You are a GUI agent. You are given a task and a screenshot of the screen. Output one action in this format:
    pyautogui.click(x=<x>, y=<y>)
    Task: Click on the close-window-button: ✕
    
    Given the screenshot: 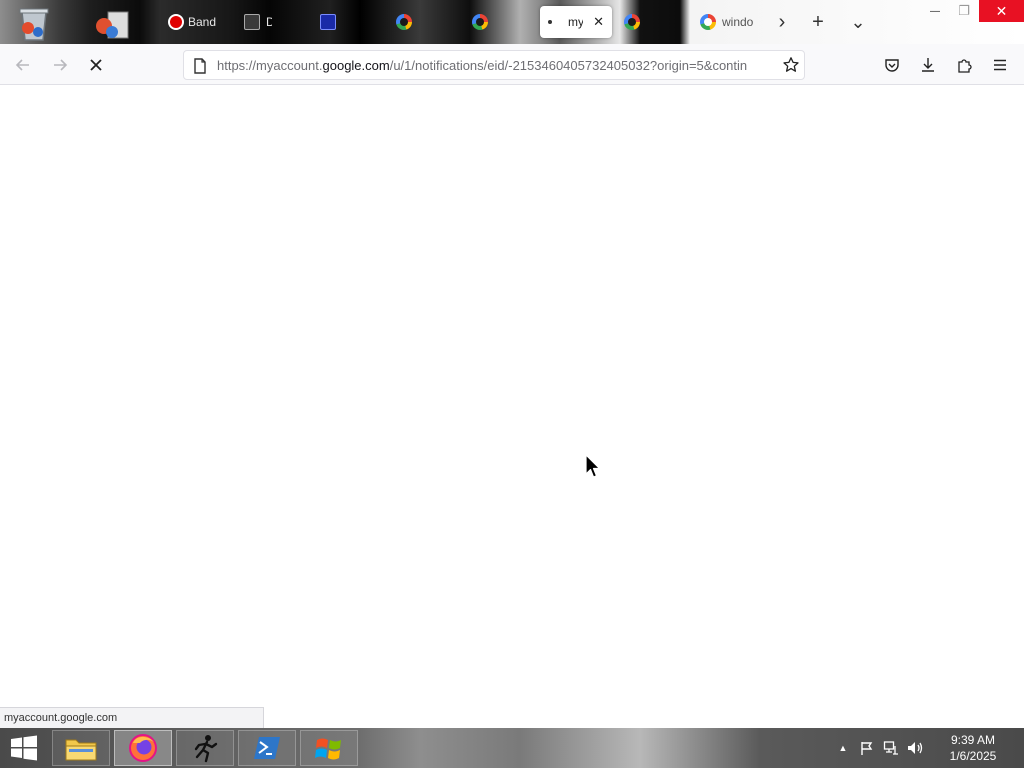 What is the action you would take?
    pyautogui.click(x=1001, y=11)
    